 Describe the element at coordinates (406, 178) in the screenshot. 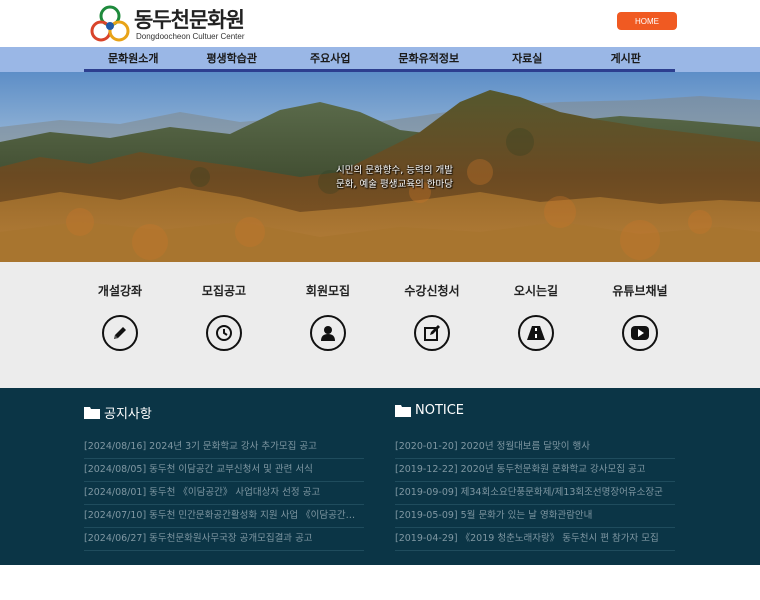

I see `hero-slogan: 시민의 문화향수, 능력의 개발 문화, 예술 평생교육의 한마당` at that location.